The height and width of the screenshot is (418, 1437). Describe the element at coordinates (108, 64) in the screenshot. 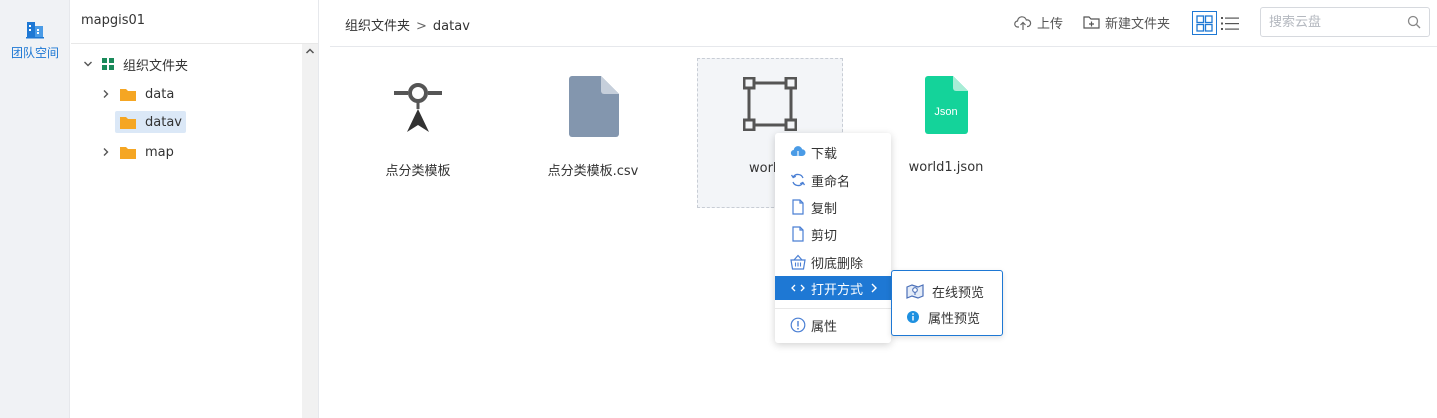

I see `grid-folder-icon` at that location.